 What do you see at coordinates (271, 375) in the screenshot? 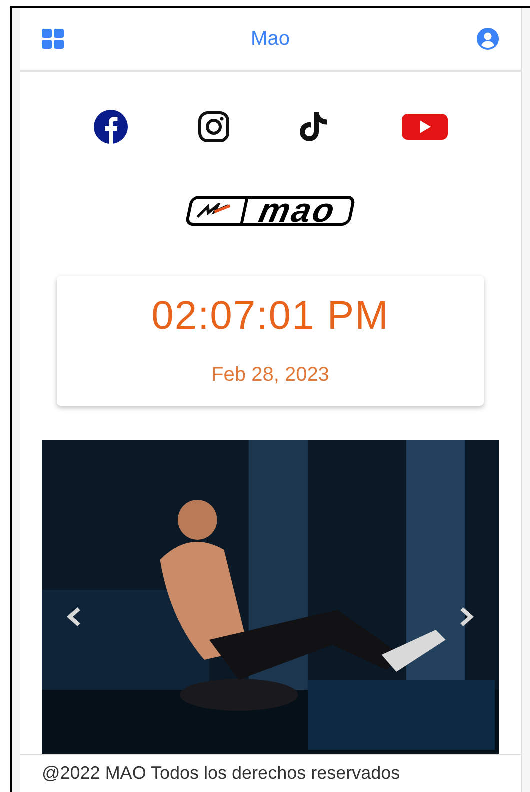
I see `clock-date: Feb 28, 2023` at bounding box center [271, 375].